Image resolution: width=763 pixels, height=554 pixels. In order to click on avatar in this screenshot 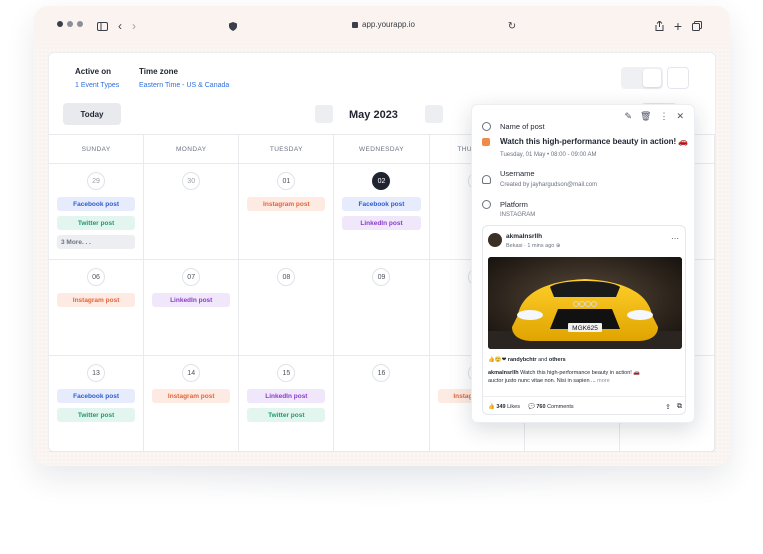, I will do `click(495, 240)`.